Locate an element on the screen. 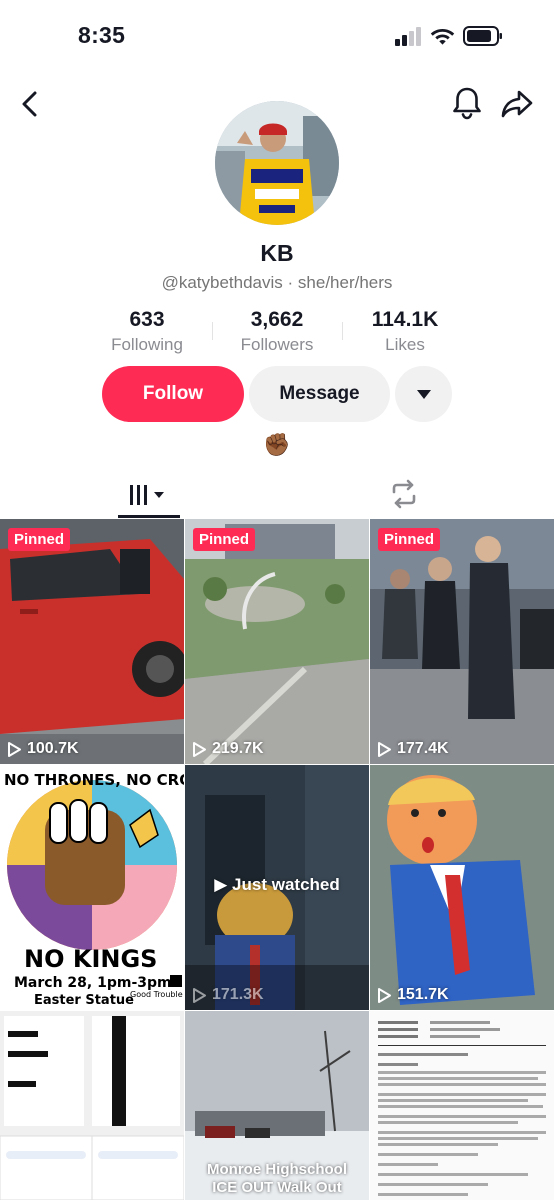  following-label: Following is located at coordinates (147, 344).